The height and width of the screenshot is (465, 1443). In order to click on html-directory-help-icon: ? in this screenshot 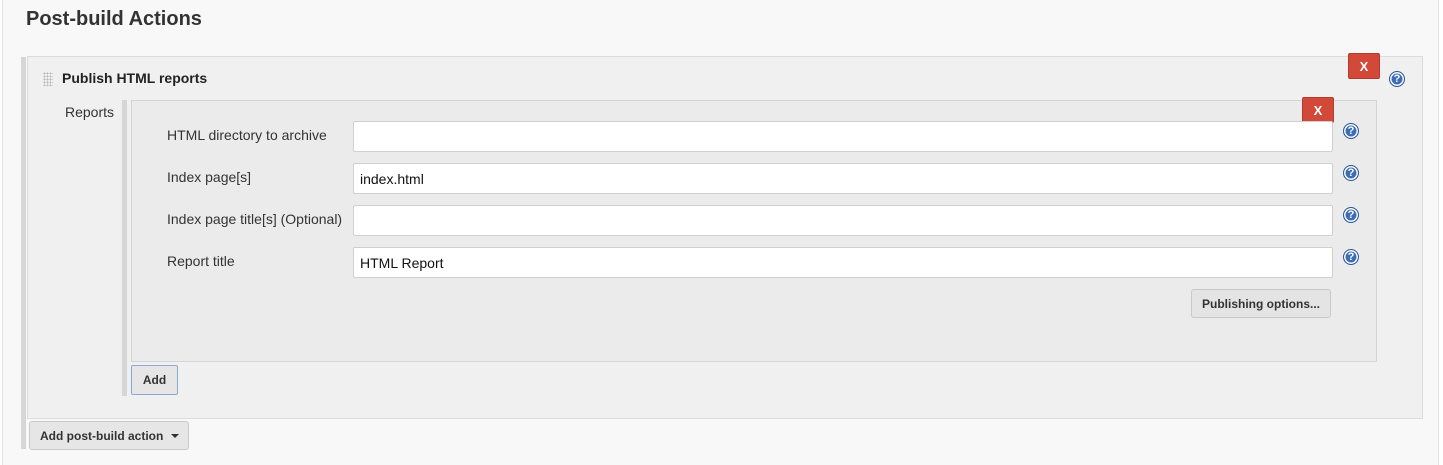, I will do `click(1351, 131)`.